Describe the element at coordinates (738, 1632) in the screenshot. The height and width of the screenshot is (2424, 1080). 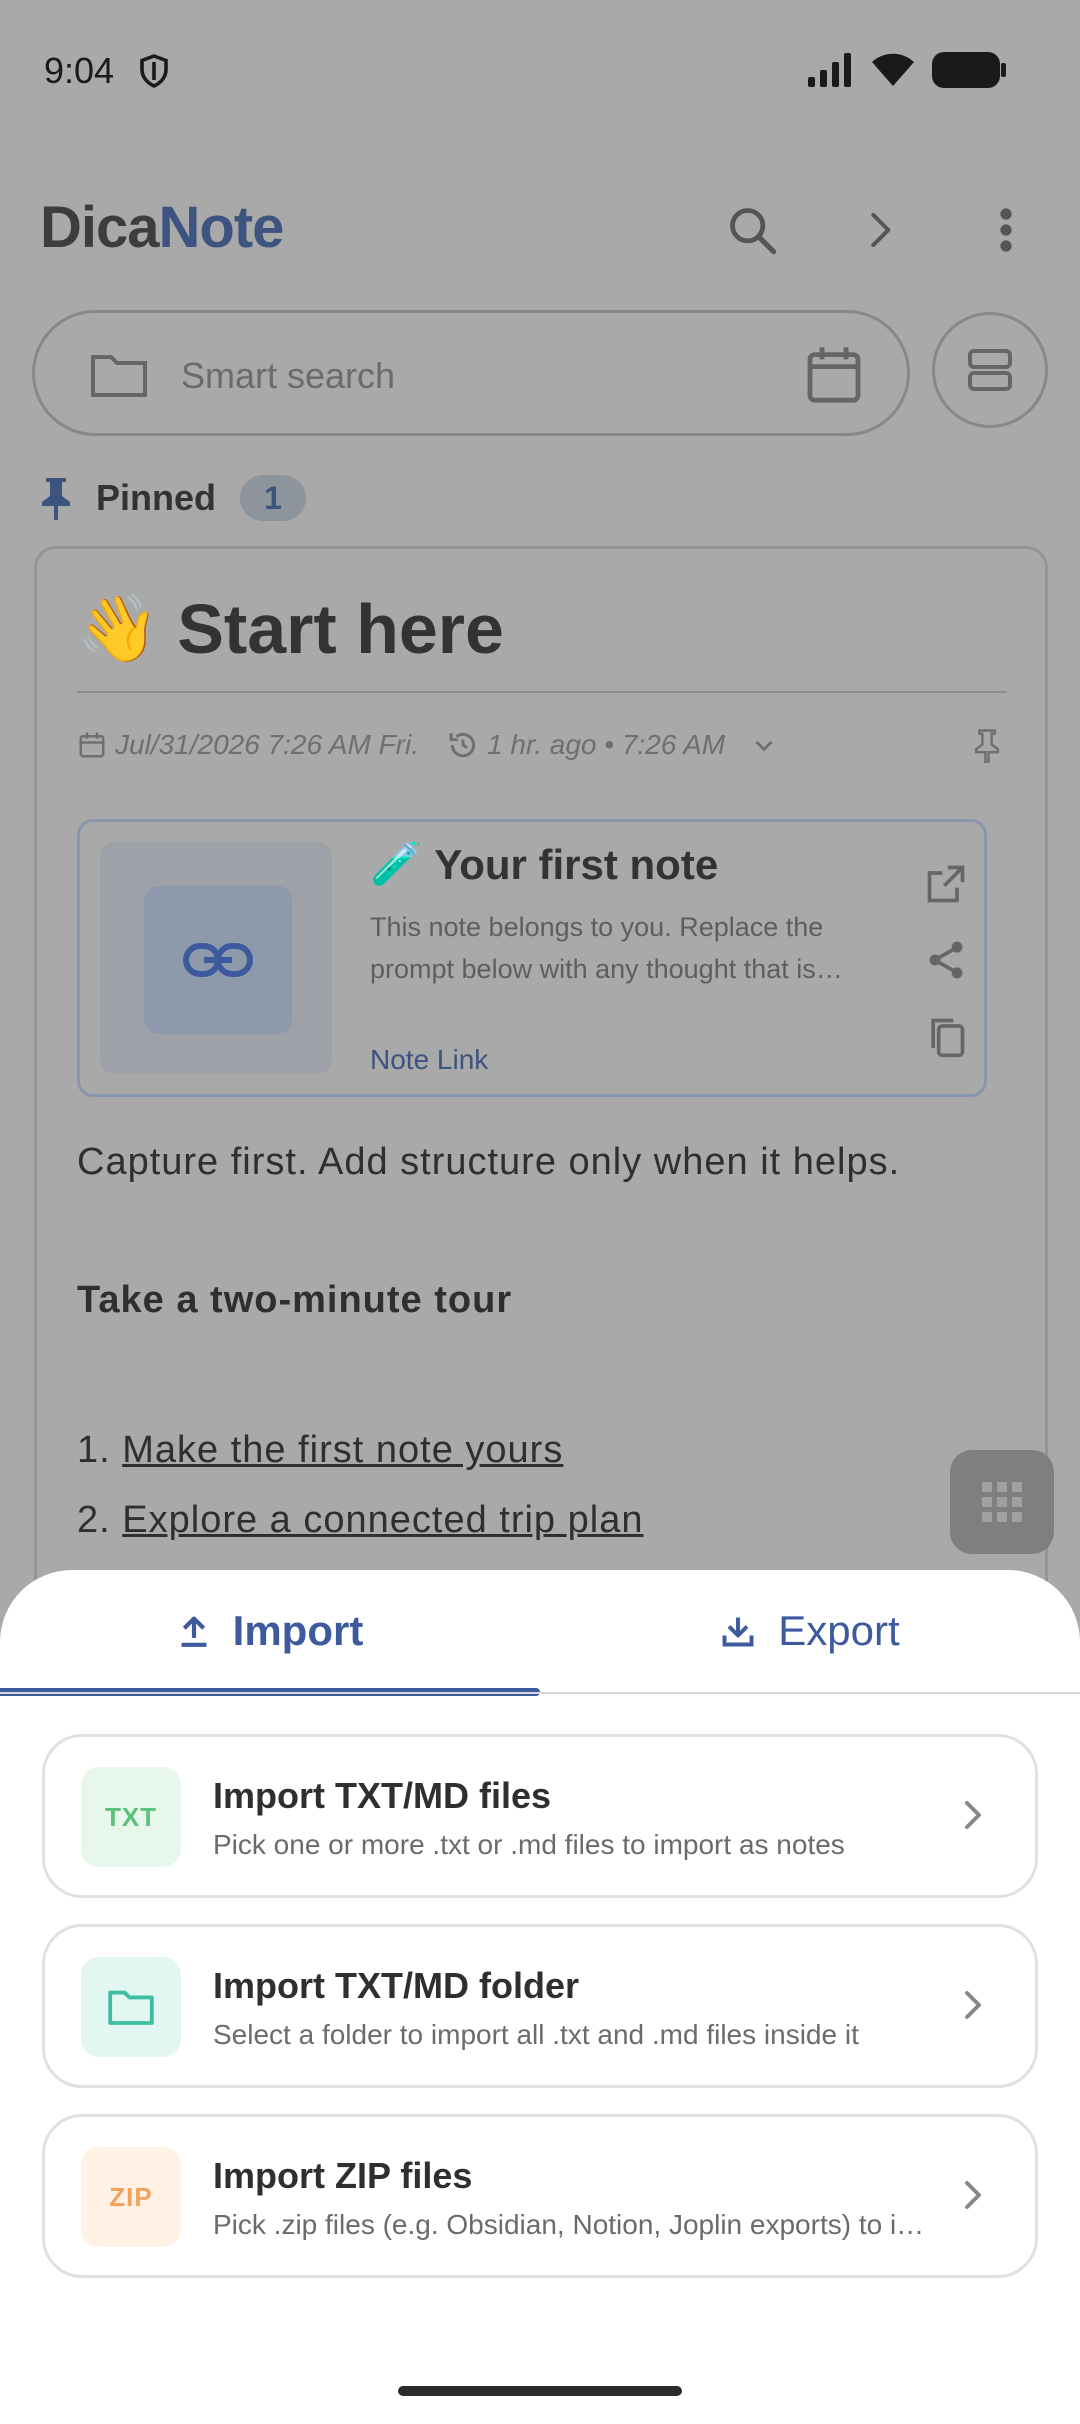
I see `download-icon` at that location.